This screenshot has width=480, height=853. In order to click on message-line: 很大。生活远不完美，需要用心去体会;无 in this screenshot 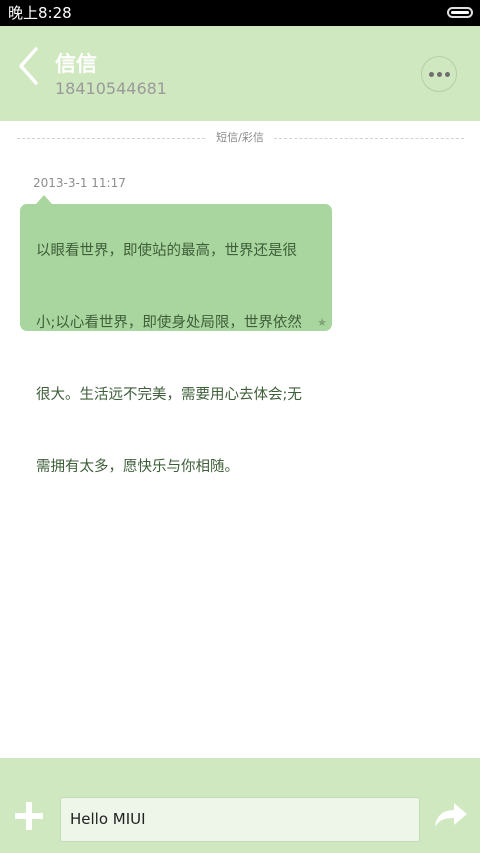, I will do `click(169, 395)`.